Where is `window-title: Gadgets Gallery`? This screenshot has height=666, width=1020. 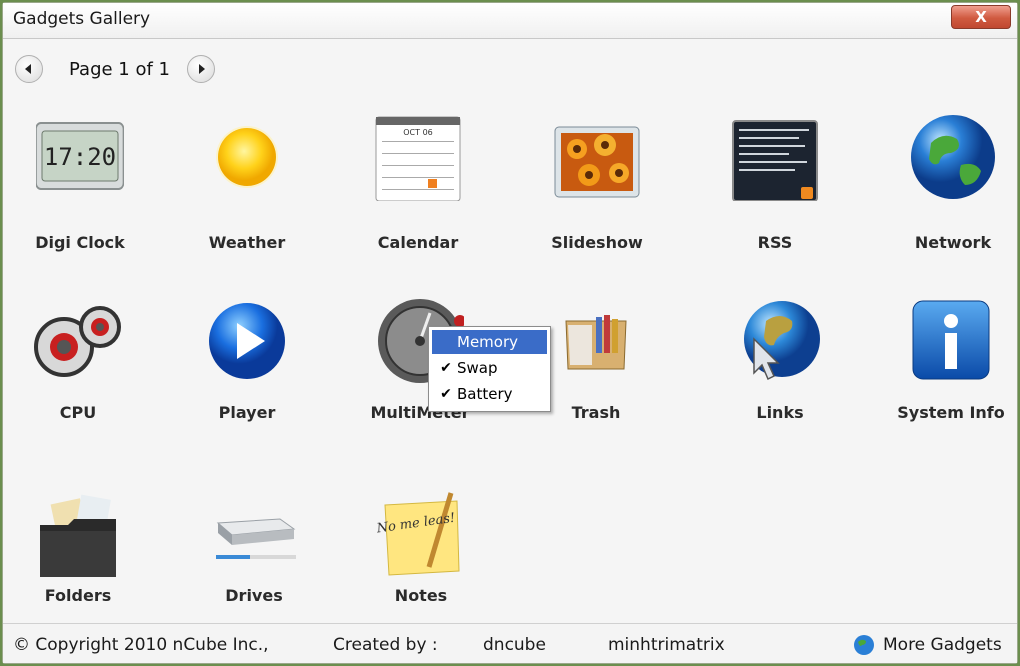
window-title: Gadgets Gallery is located at coordinates (82, 19).